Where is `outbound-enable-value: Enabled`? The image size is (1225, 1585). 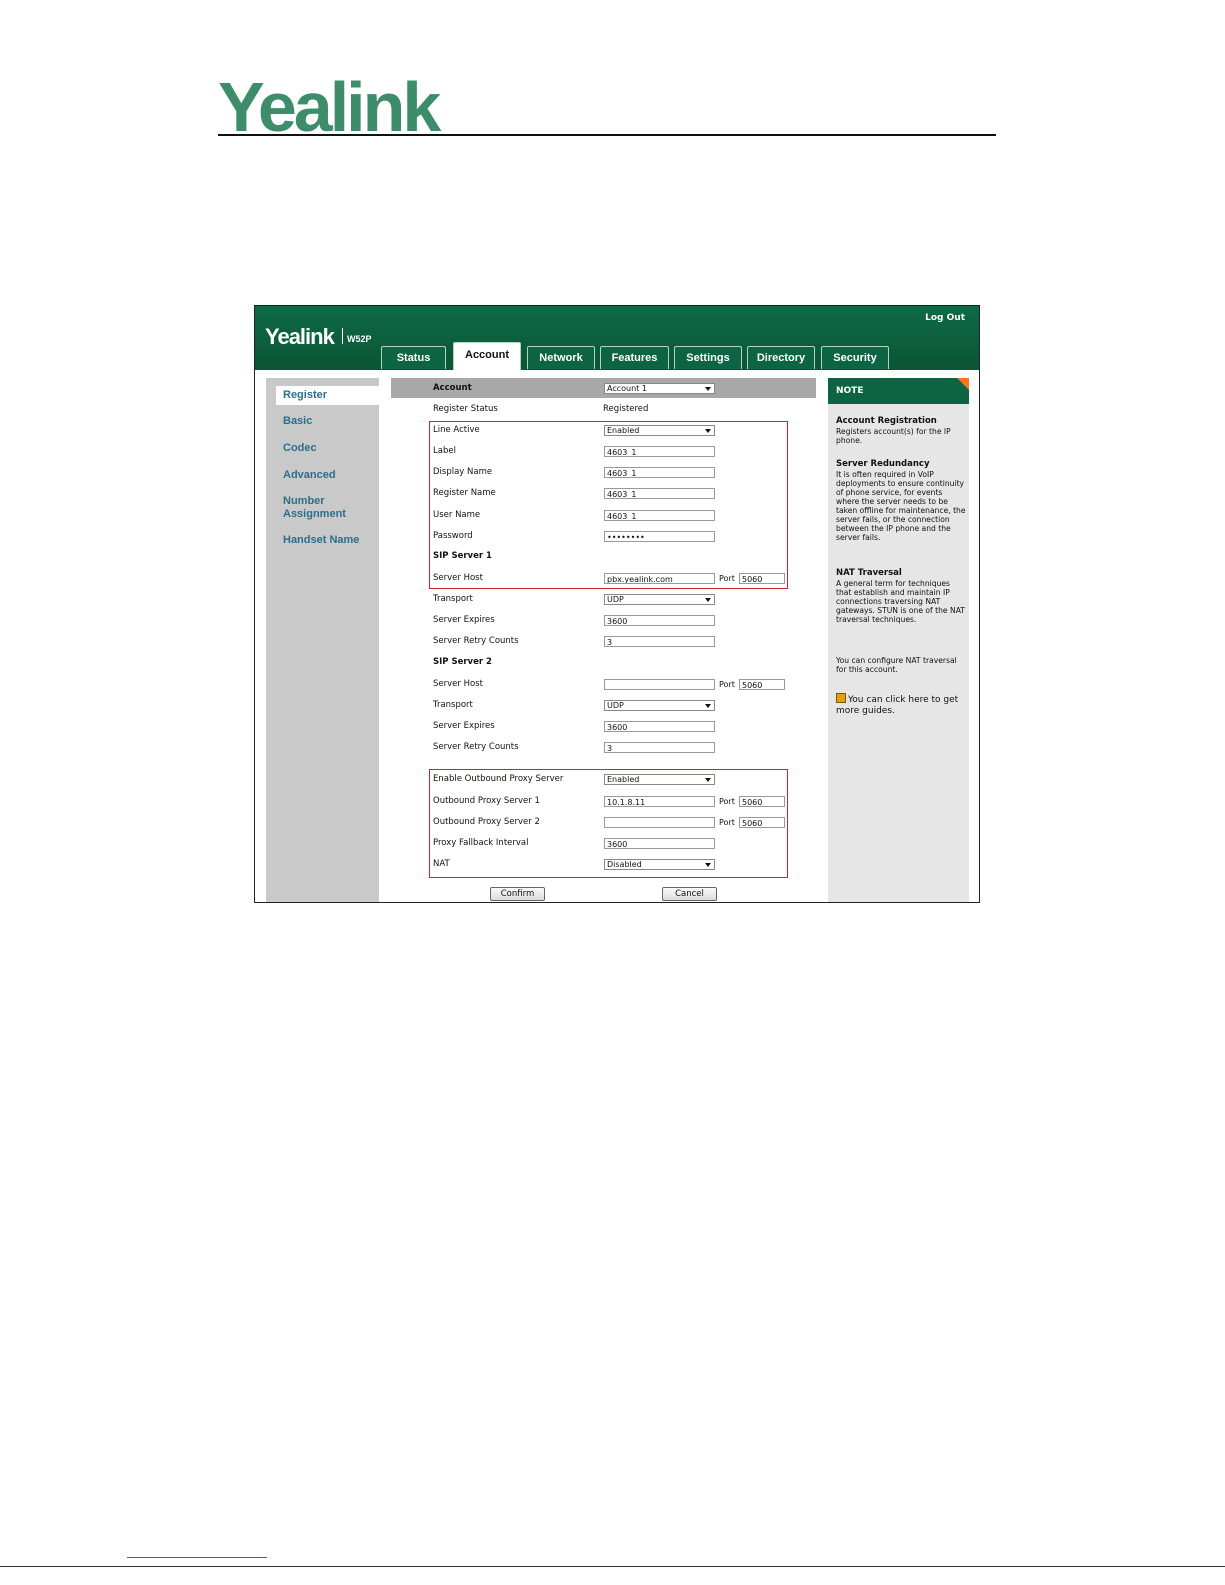
outbound-enable-value: Enabled is located at coordinates (623, 779).